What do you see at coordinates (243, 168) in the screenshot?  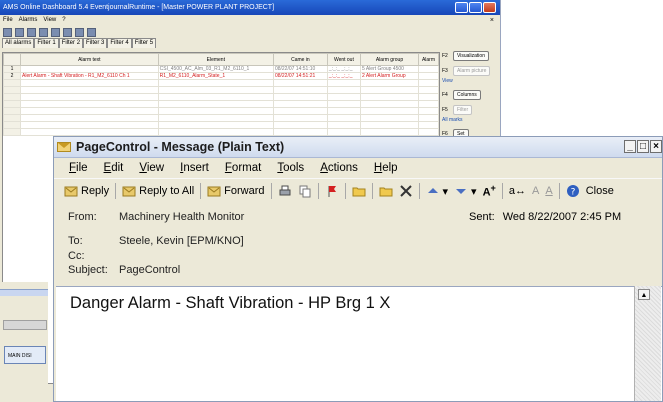 I see `menu-format: Format` at bounding box center [243, 168].